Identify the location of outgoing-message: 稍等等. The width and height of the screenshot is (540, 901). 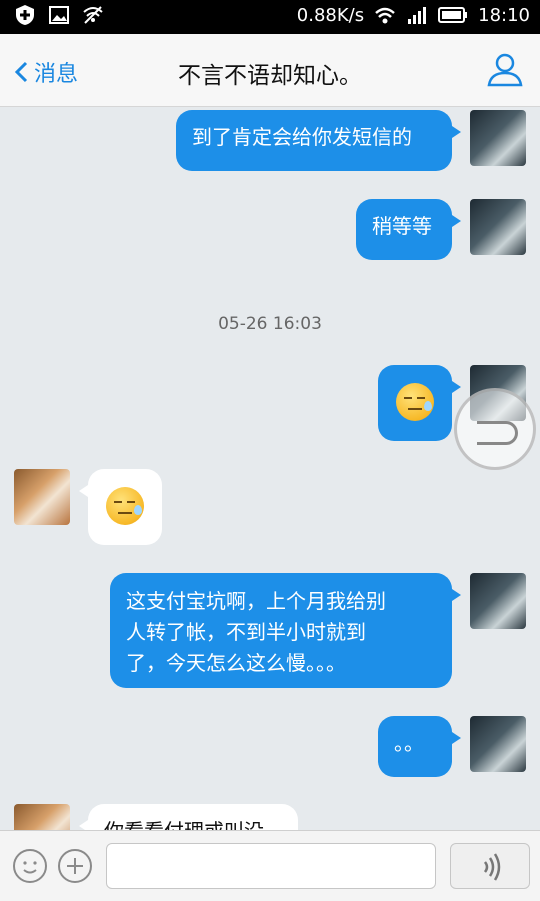
(408, 229).